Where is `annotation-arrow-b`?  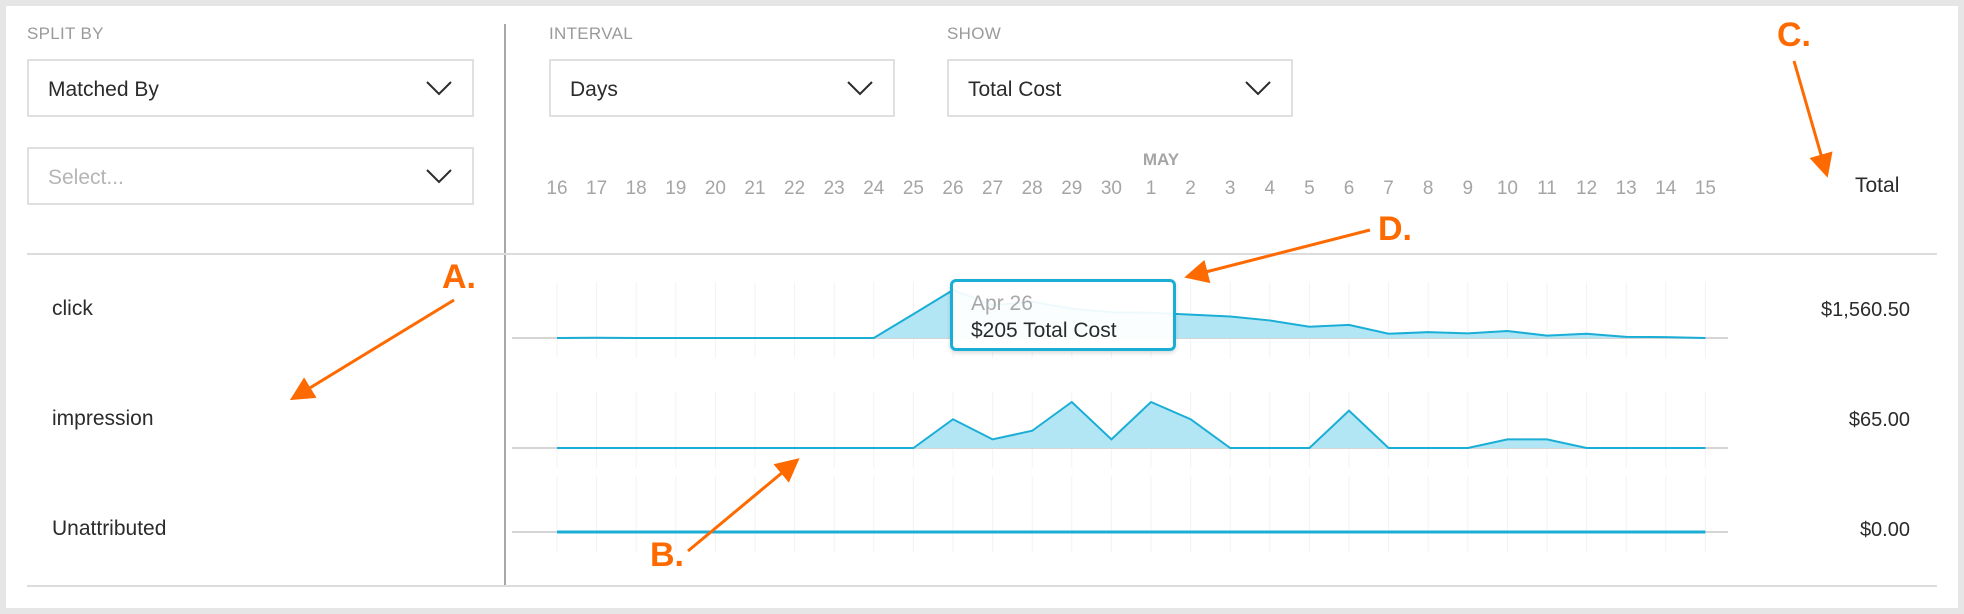 annotation-arrow-b is located at coordinates (743, 505).